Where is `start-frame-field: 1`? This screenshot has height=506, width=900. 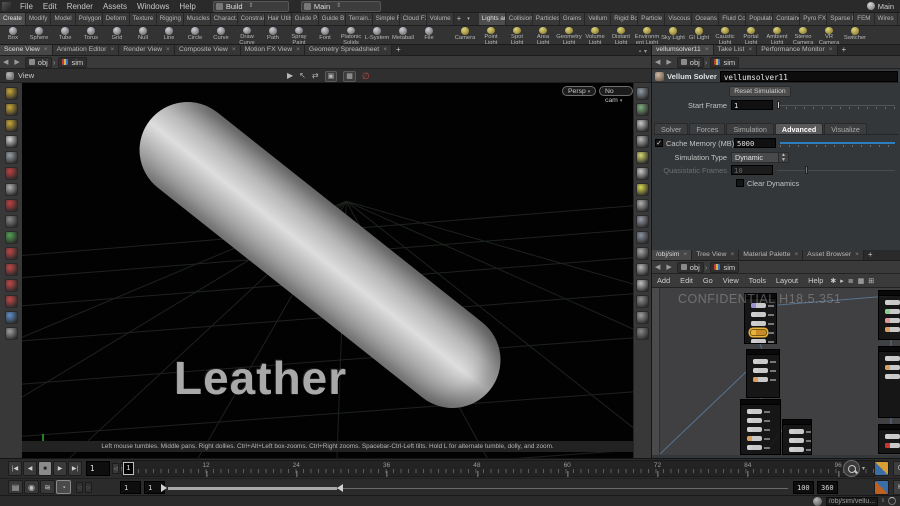
start-frame-field: 1 is located at coordinates (752, 105).